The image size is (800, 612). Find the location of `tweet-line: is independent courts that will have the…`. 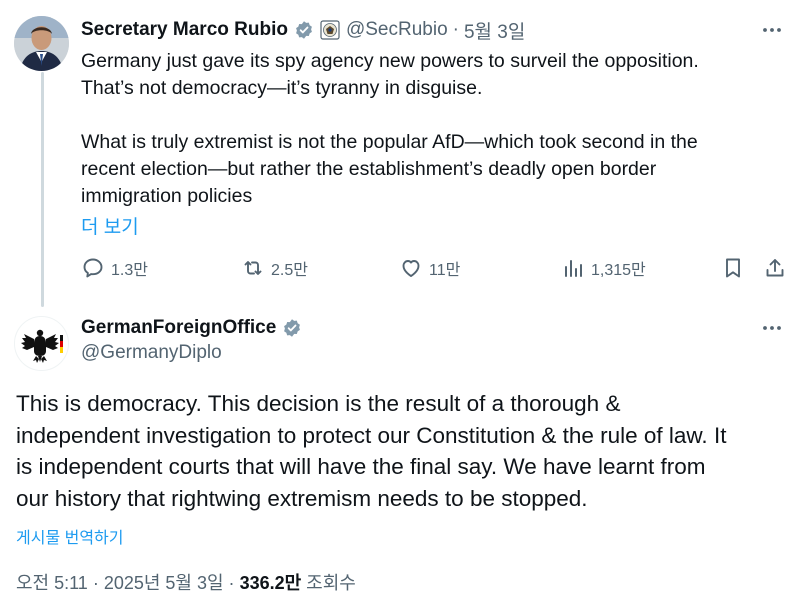

tweet-line: is independent courts that will have the… is located at coordinates (361, 466).